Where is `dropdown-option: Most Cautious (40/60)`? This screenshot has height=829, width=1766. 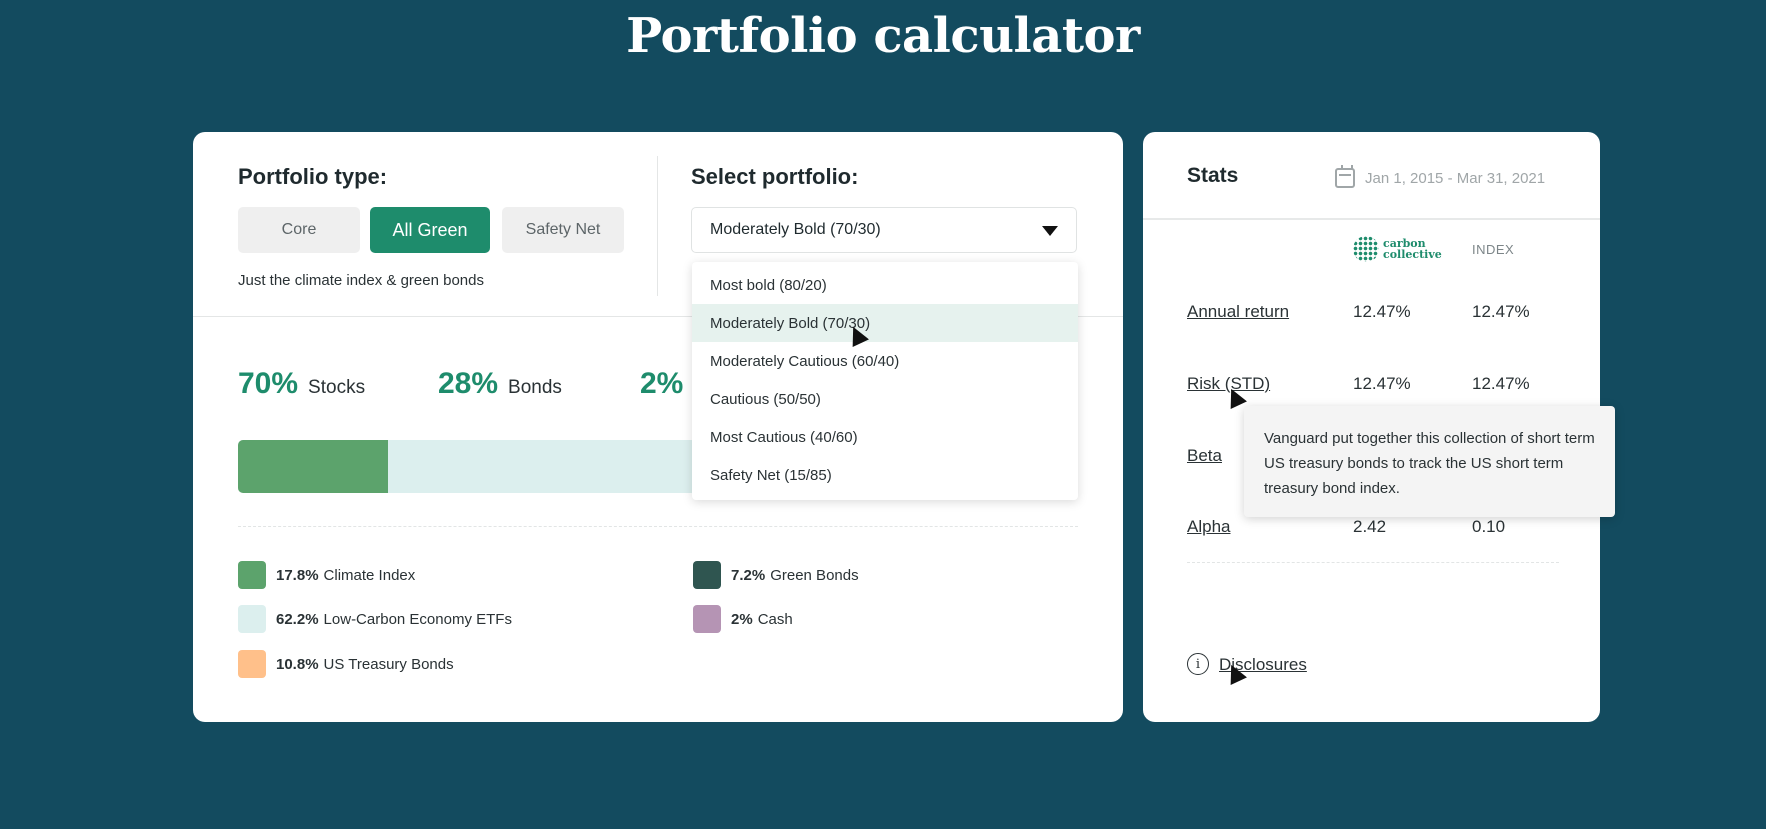 dropdown-option: Most Cautious (40/60) is located at coordinates (885, 437).